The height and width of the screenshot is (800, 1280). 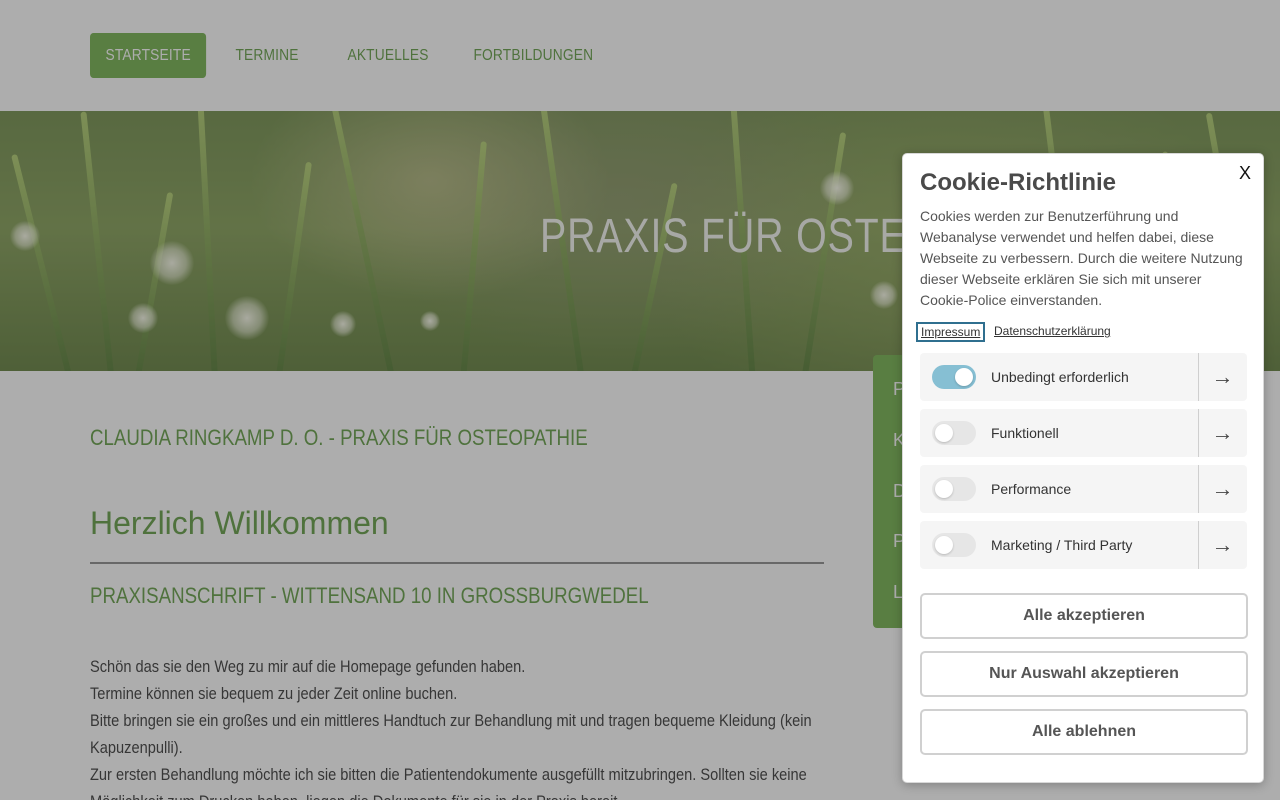 I want to click on cookie-category-required: Unbedingt erforderlich →, so click(x=1083, y=377).